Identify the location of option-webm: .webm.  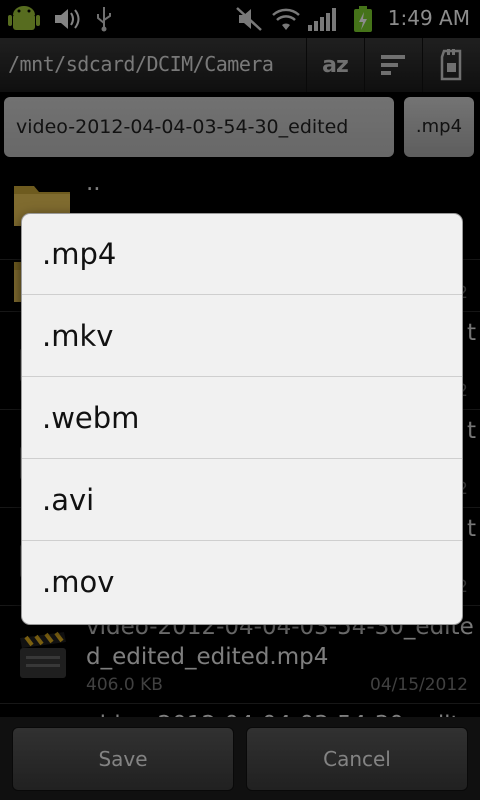
(242, 418).